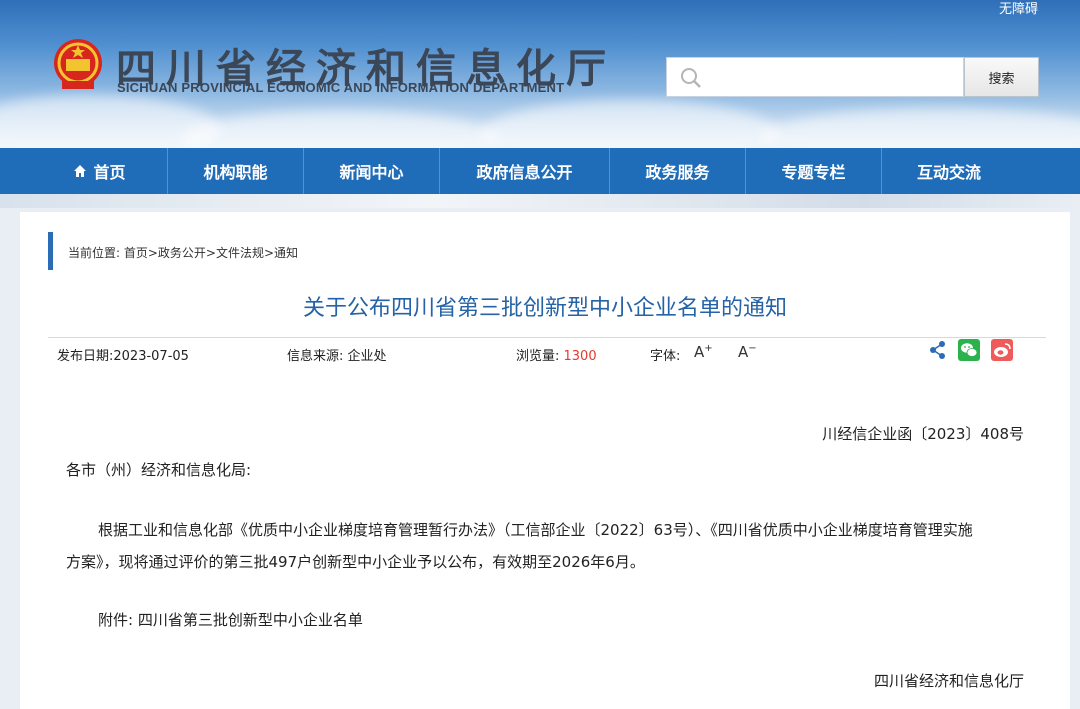 The image size is (1080, 709). Describe the element at coordinates (80, 171) in the screenshot. I see `home-icon` at that location.